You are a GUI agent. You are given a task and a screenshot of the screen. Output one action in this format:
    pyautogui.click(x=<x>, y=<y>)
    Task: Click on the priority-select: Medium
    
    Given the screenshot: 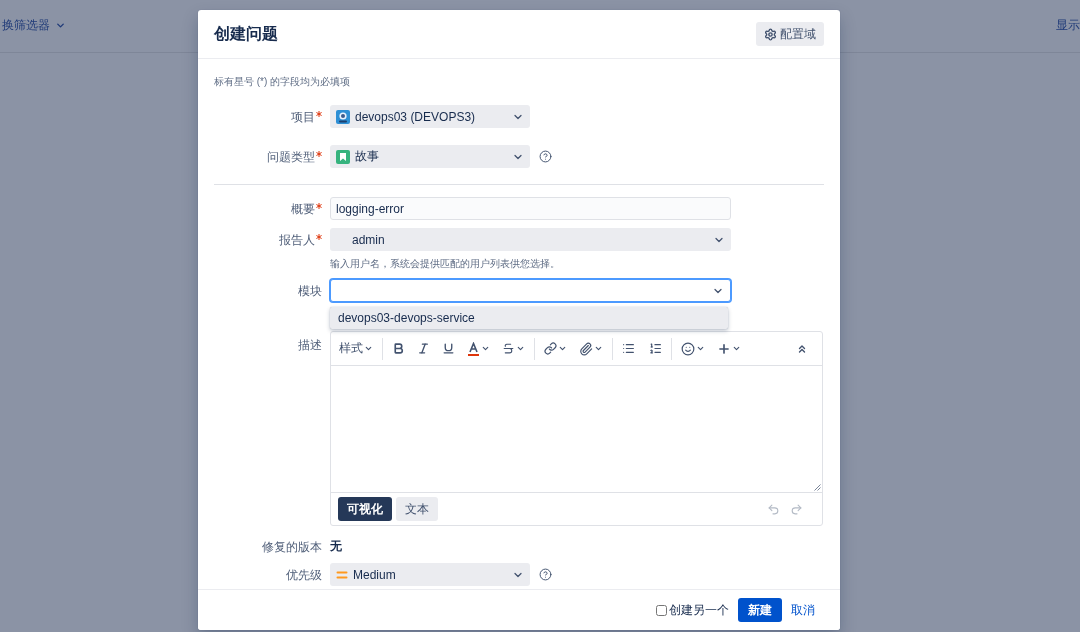 What is the action you would take?
    pyautogui.click(x=430, y=574)
    